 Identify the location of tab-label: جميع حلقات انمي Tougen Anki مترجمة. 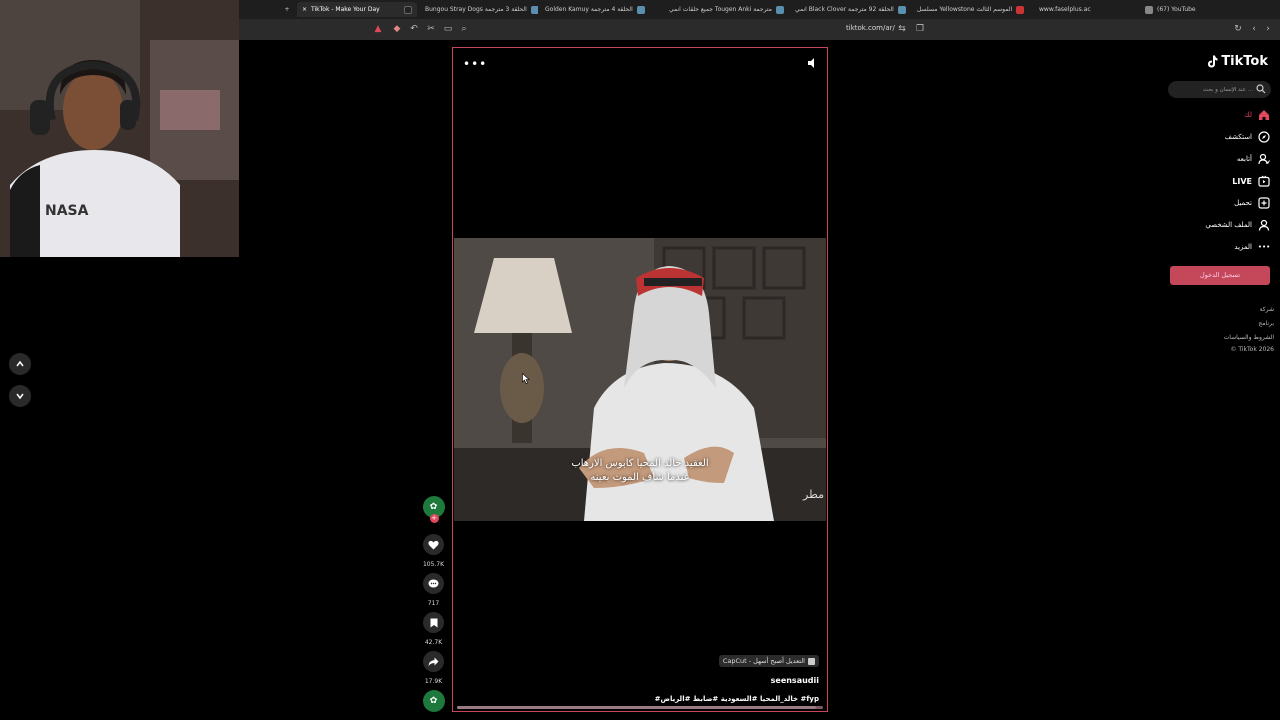
(720, 9).